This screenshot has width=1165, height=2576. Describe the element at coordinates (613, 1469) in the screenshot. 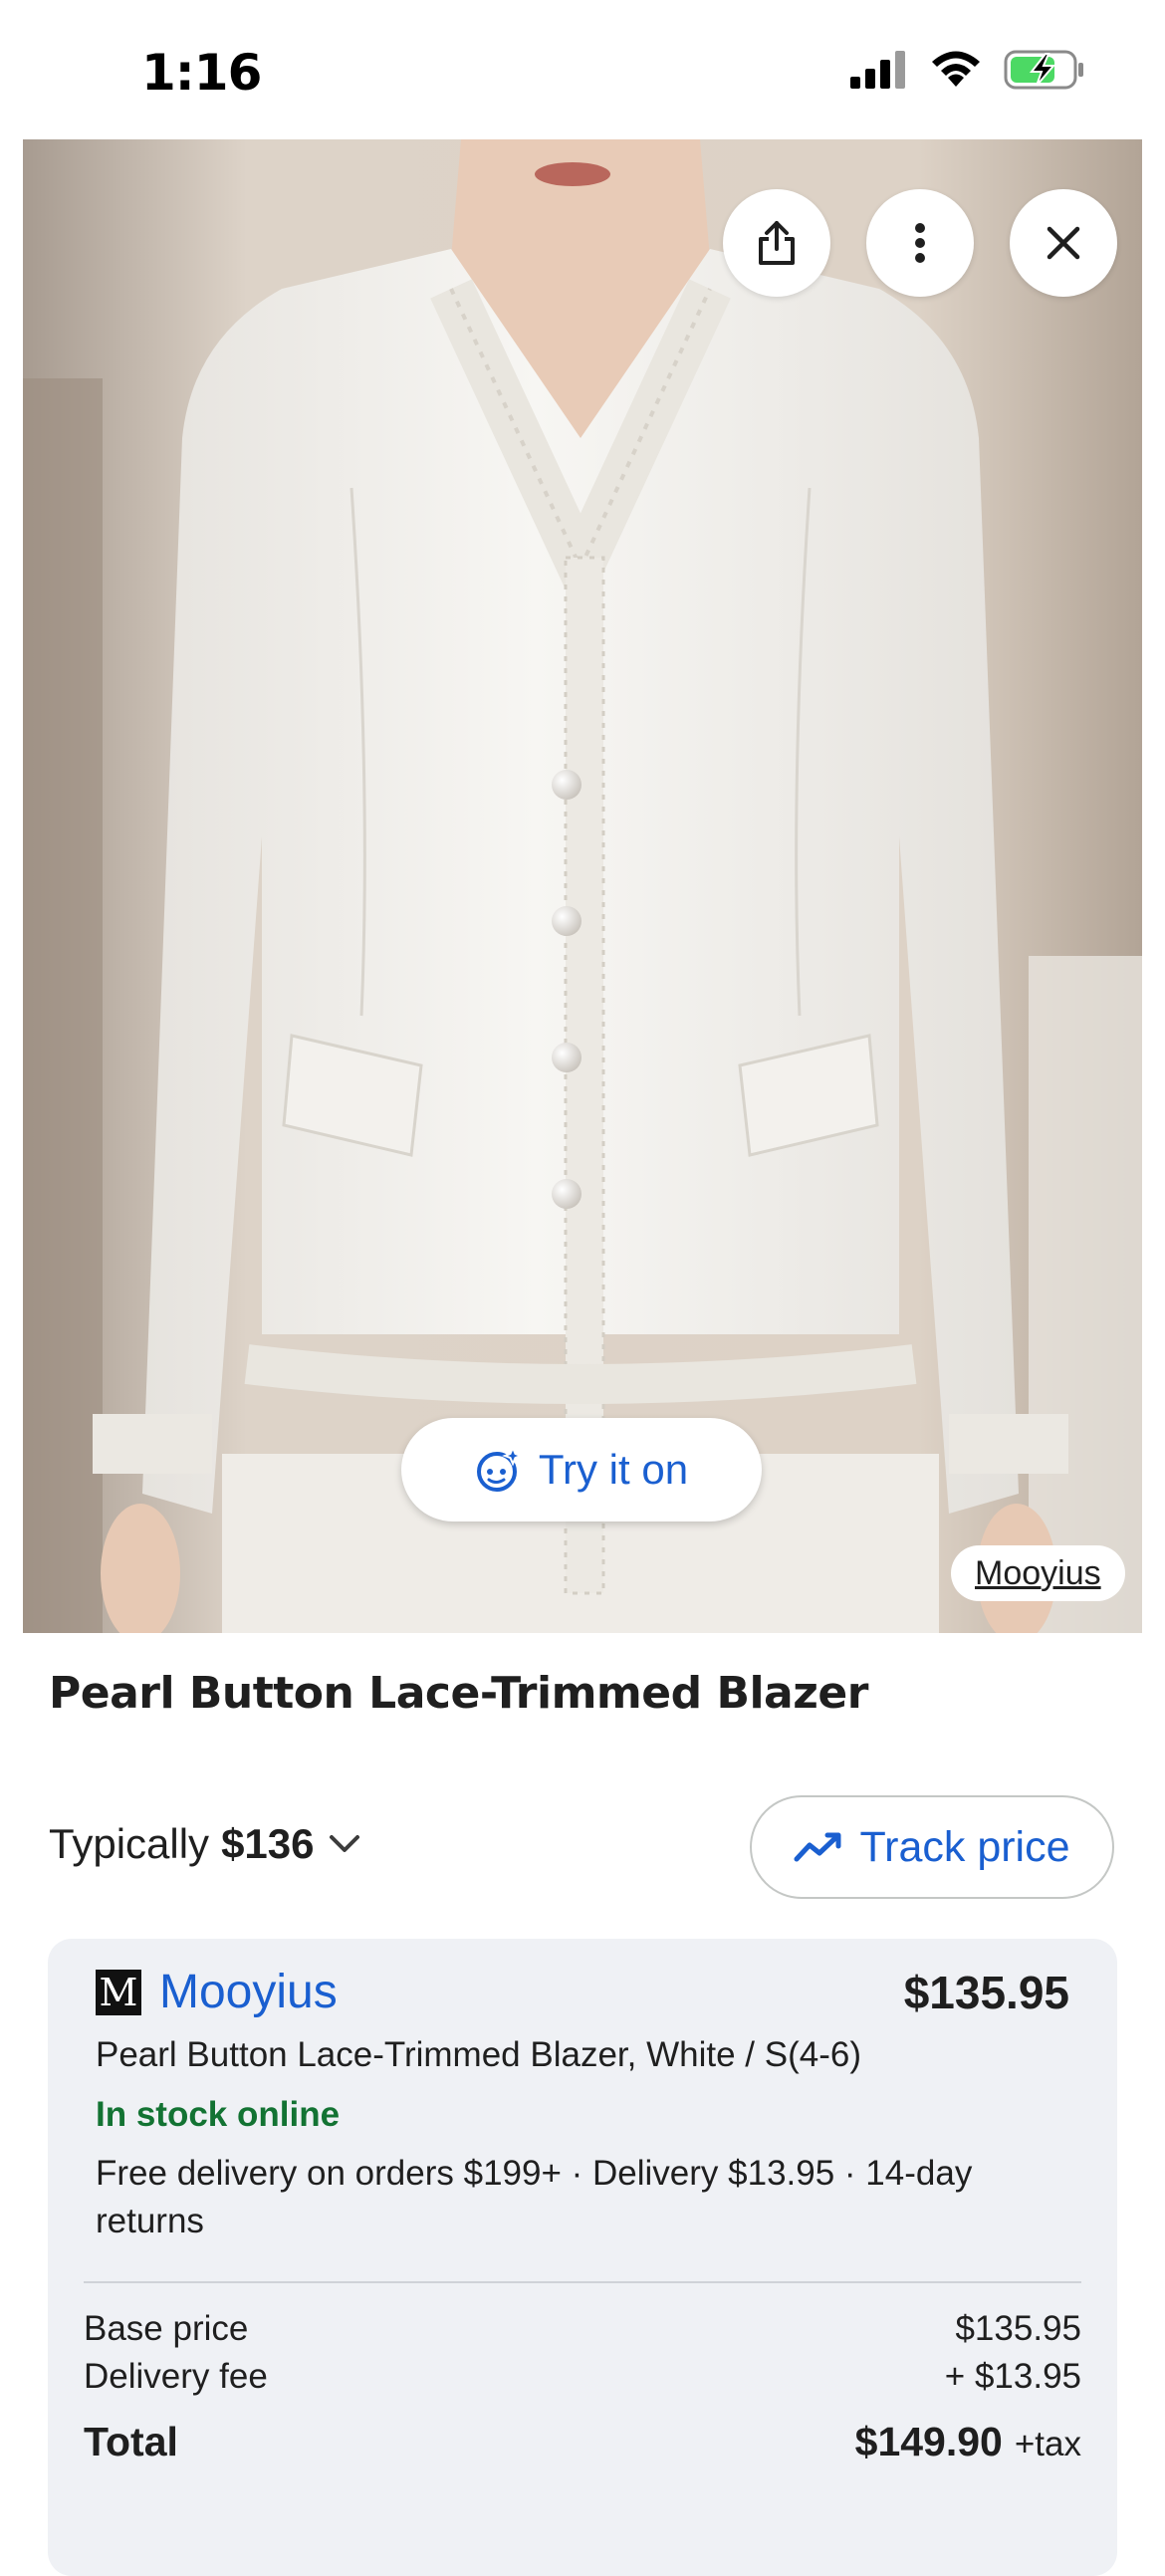

I see `try-it-on-label: Try it on` at that location.